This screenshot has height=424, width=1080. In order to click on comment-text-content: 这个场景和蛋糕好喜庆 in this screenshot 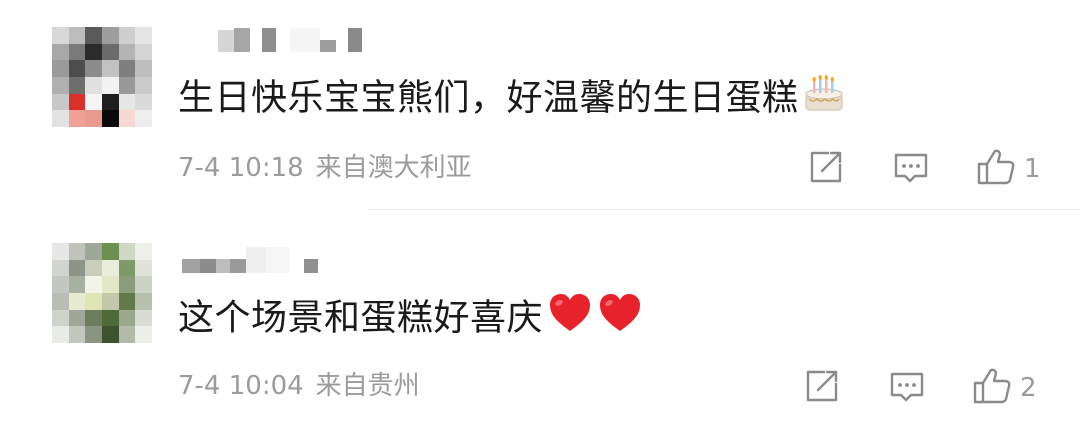, I will do `click(361, 318)`.